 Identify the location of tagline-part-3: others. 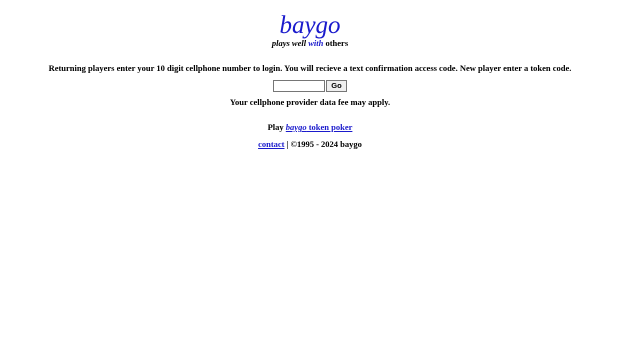
(336, 43).